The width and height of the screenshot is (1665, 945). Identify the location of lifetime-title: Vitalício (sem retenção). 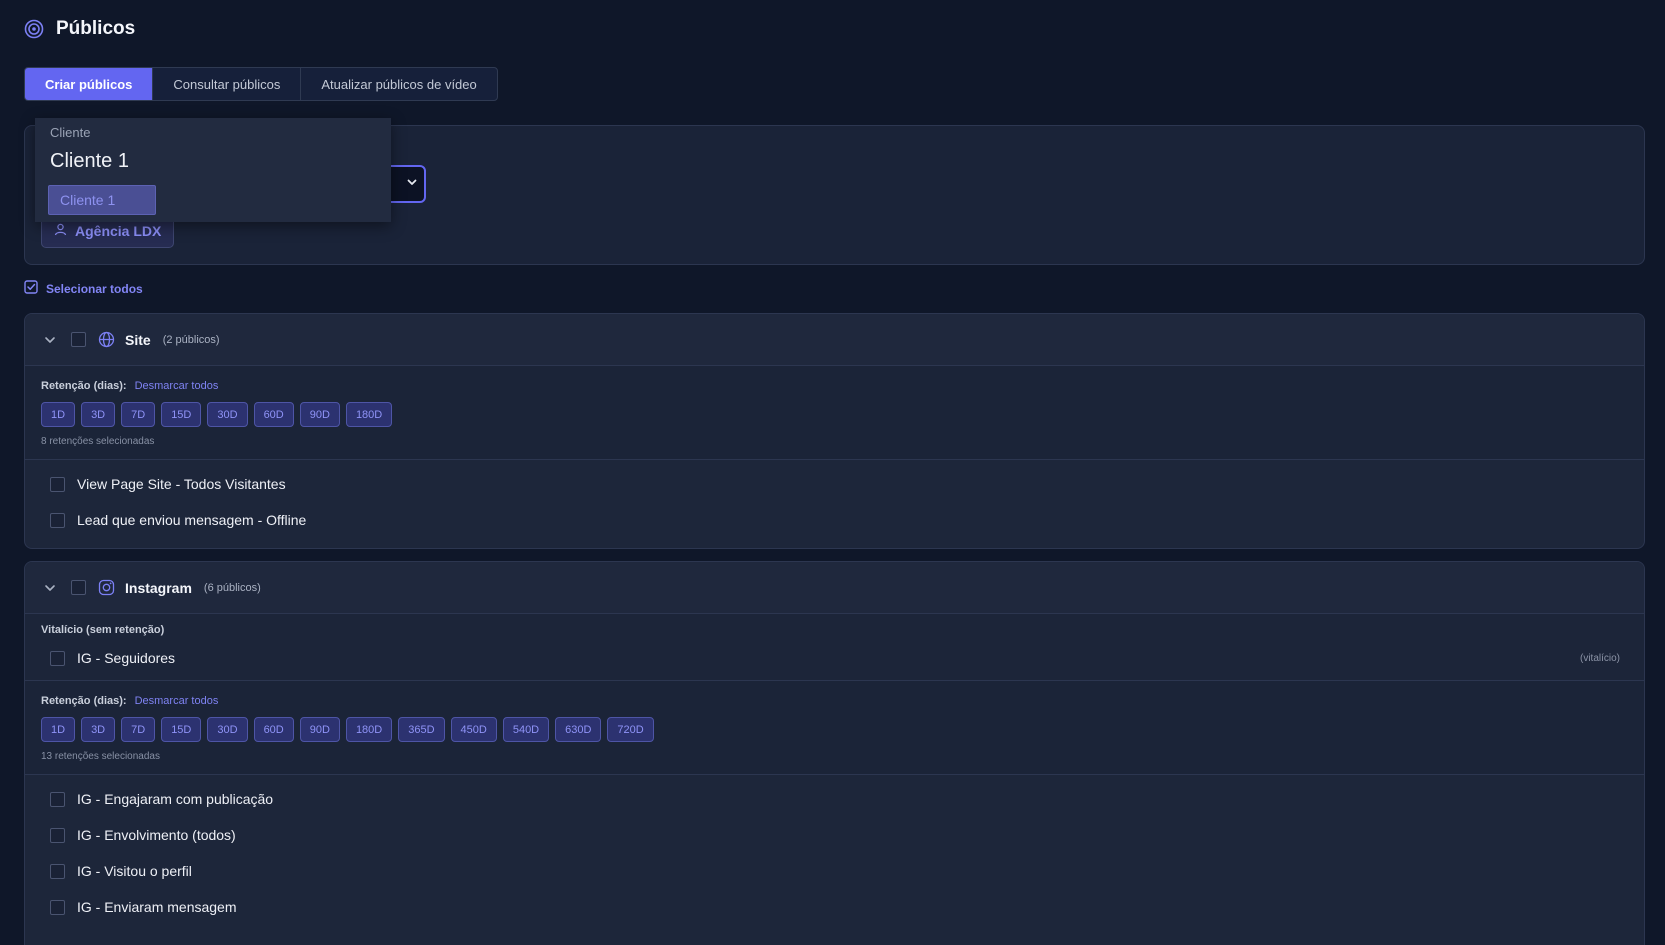
(103, 630).